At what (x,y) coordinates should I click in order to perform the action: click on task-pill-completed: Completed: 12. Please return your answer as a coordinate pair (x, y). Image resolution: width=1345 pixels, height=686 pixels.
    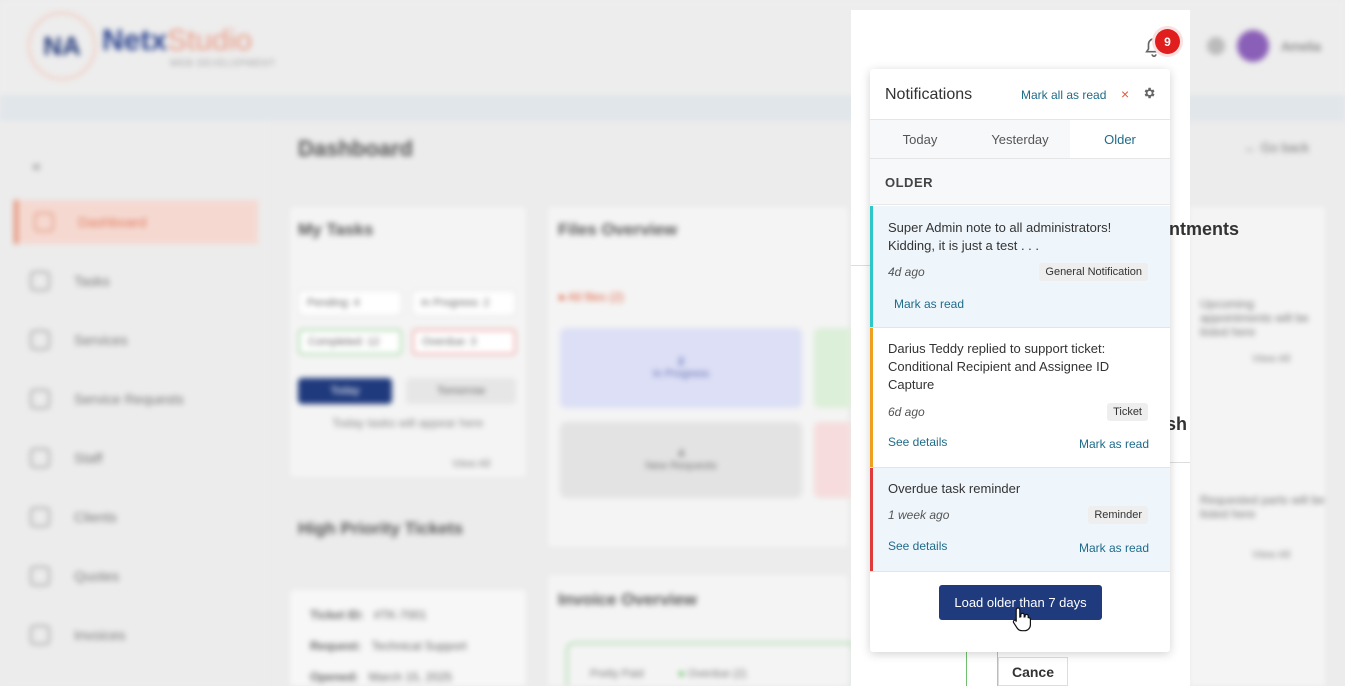
    Looking at the image, I should click on (350, 342).